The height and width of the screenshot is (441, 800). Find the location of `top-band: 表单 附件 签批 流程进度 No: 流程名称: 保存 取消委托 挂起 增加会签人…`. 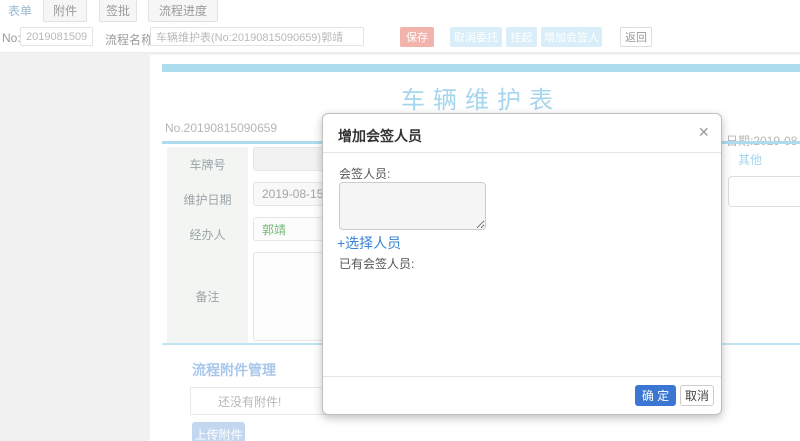

top-band: 表单 附件 签批 流程进度 No: 流程名称: 保存 取消委托 挂起 增加会签人… is located at coordinates (400, 26).